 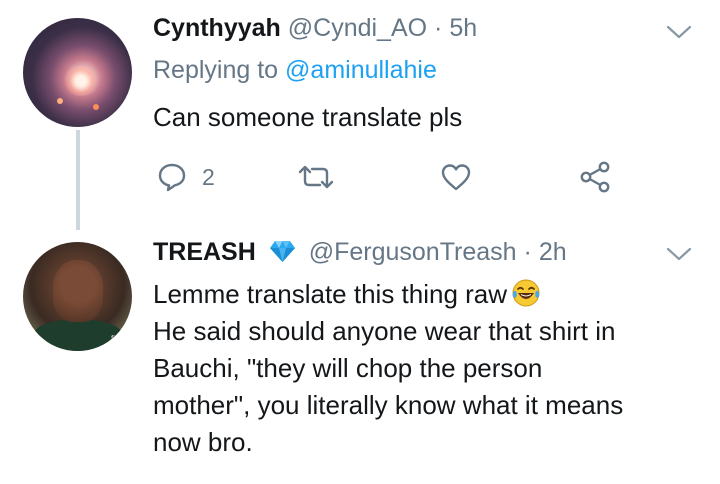 What do you see at coordinates (78, 180) in the screenshot?
I see `thread-line` at bounding box center [78, 180].